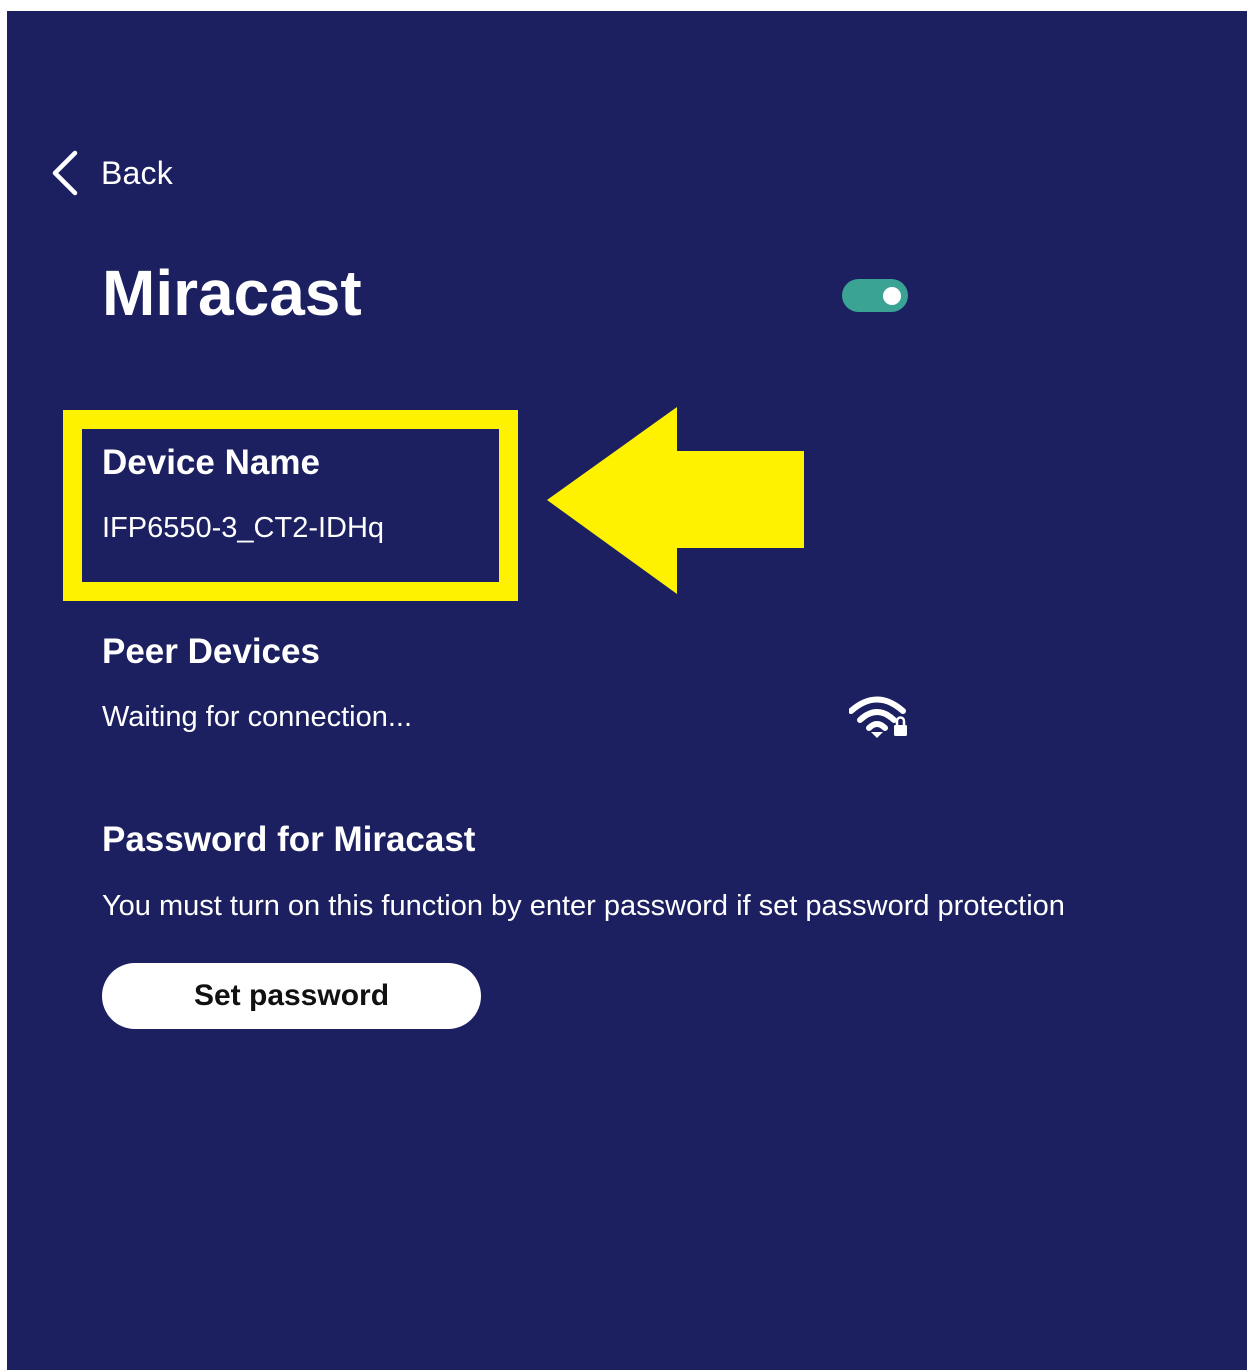 This screenshot has width=1247, height=1370. What do you see at coordinates (290, 505) in the screenshot?
I see `highlight-box` at bounding box center [290, 505].